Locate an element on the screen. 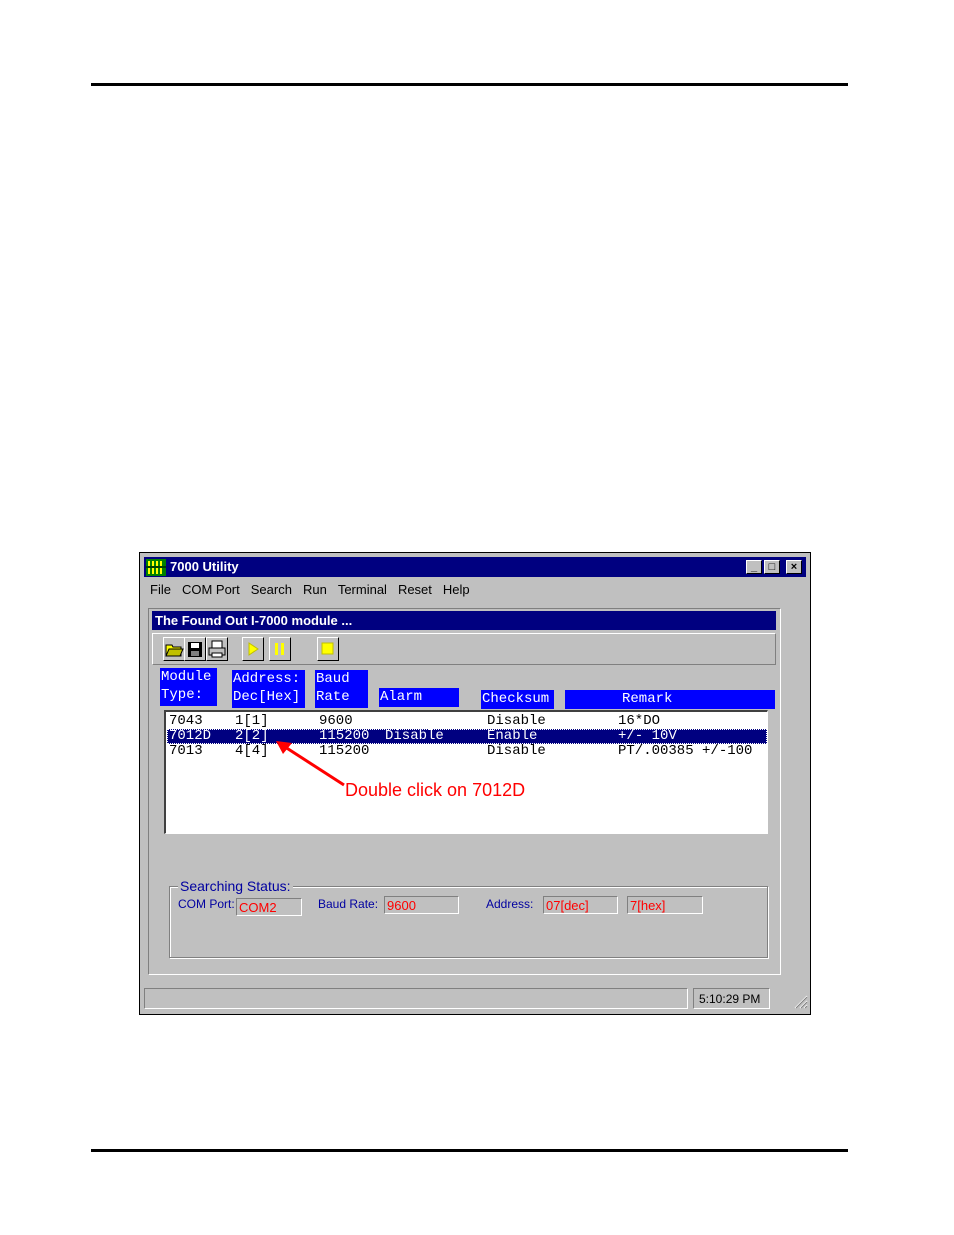  stop-button is located at coordinates (328, 649).